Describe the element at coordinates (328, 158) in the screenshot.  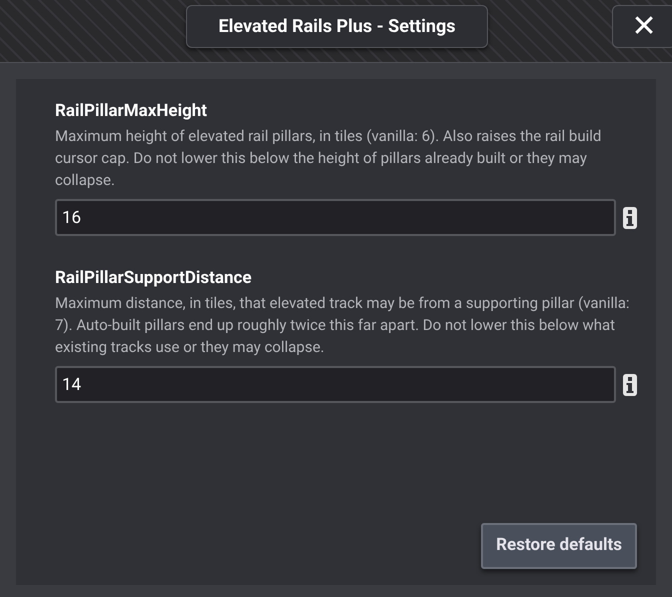
I see `setting-description: Maximum height of elevated rail pillars, in tiles (vanilla: 6). Also raises the rail build cursor cap. Do not lower this below the height of pillars already built or they may collapse.` at that location.